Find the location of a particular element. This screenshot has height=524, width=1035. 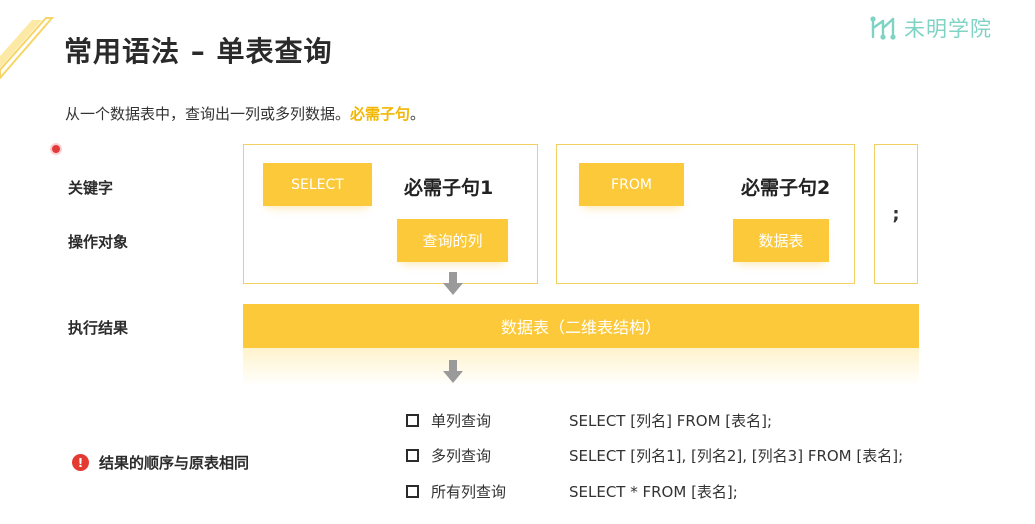

pointer-dot is located at coordinates (56, 149).